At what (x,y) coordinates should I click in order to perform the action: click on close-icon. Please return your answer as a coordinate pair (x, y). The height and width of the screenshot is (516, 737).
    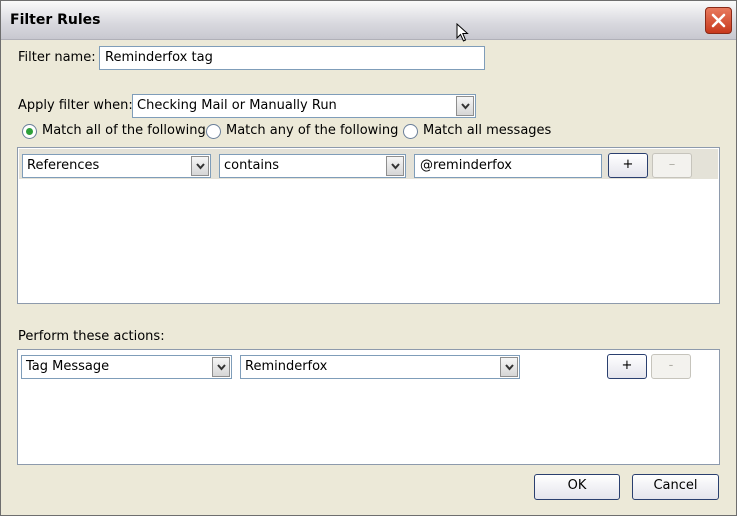
    Looking at the image, I should click on (718, 20).